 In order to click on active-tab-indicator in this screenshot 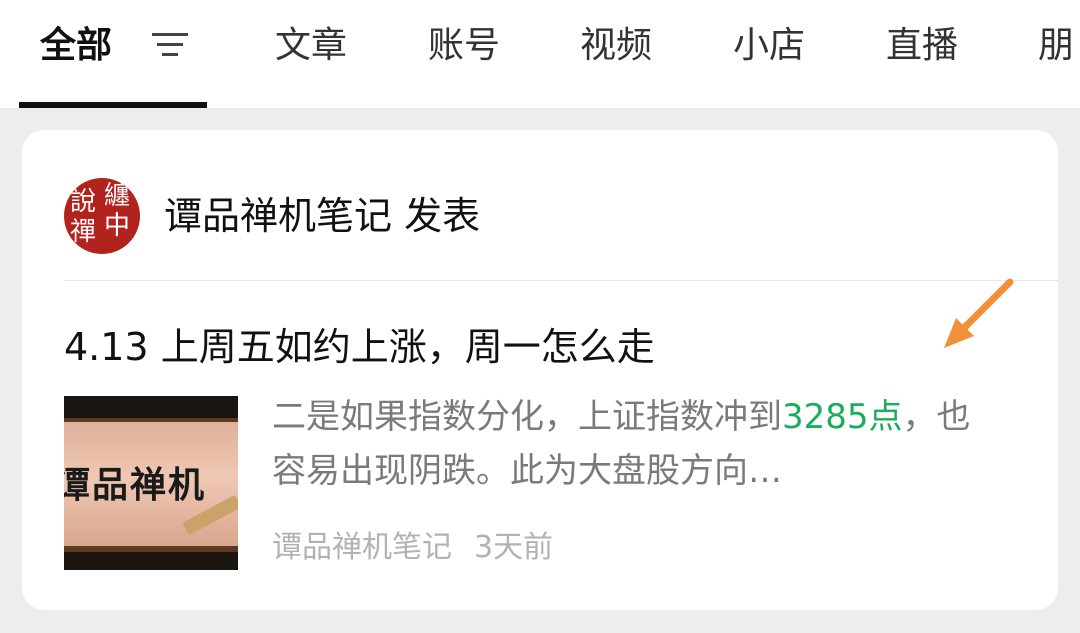, I will do `click(113, 105)`.